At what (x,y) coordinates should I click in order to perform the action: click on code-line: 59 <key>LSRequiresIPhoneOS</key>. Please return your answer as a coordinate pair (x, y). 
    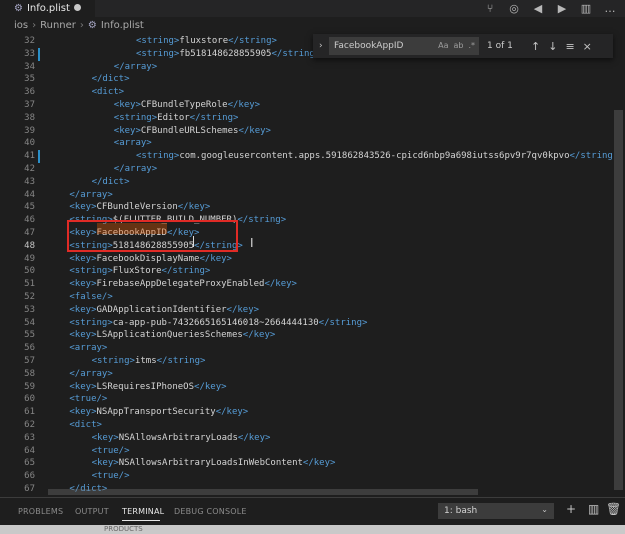
    Looking at the image, I should click on (312, 387).